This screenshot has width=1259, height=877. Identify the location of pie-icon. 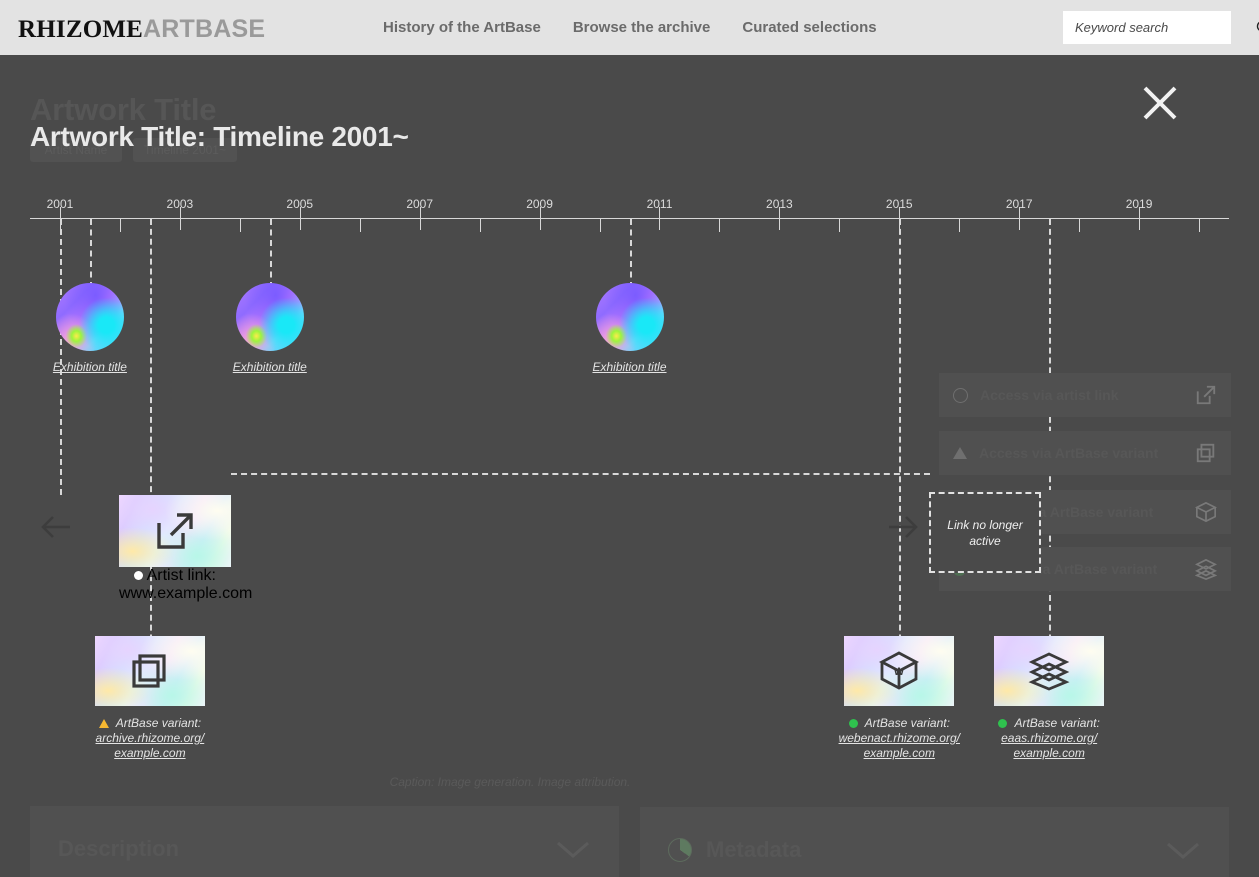
(680, 850).